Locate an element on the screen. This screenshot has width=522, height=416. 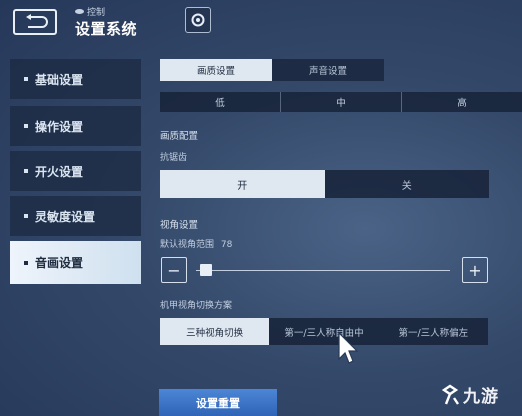
camera-option-three-modes: 三种视角切换 is located at coordinates (215, 331).